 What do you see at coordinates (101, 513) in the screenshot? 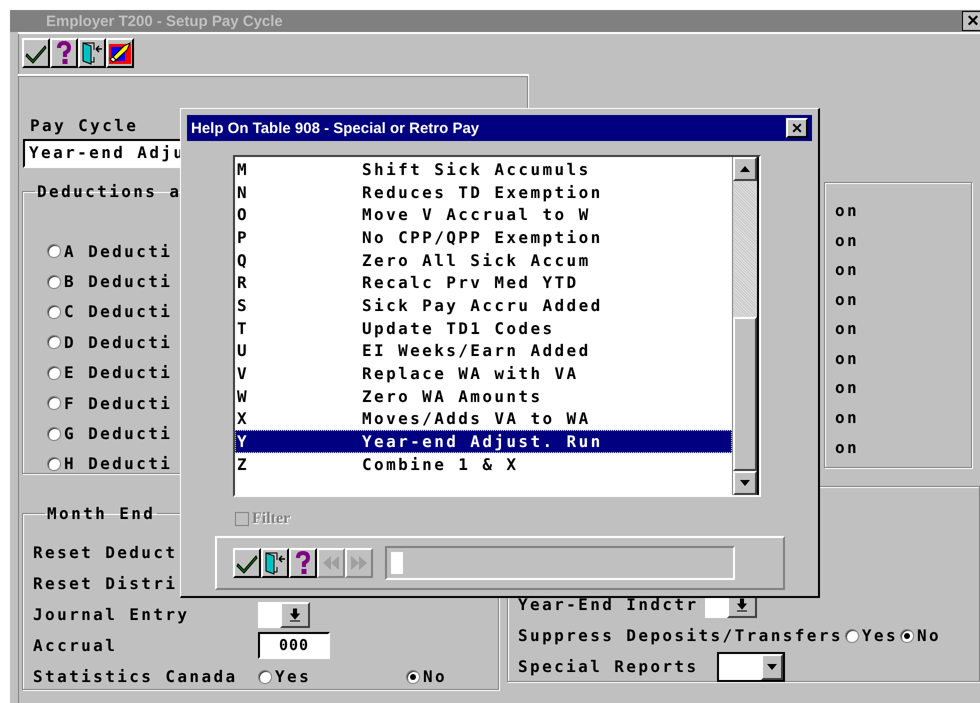
I see `group-label: Month End` at bounding box center [101, 513].